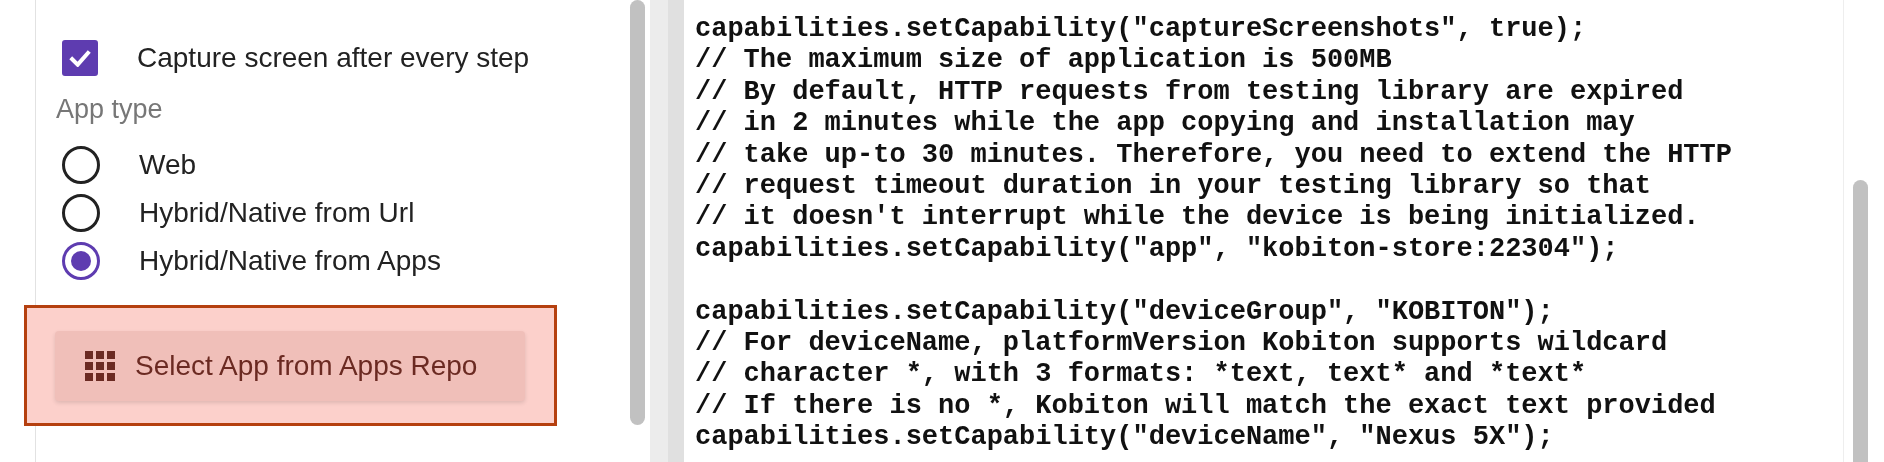  I want to click on code-line: // in 2 minutes while the app copying and installation may, so click(1165, 124).